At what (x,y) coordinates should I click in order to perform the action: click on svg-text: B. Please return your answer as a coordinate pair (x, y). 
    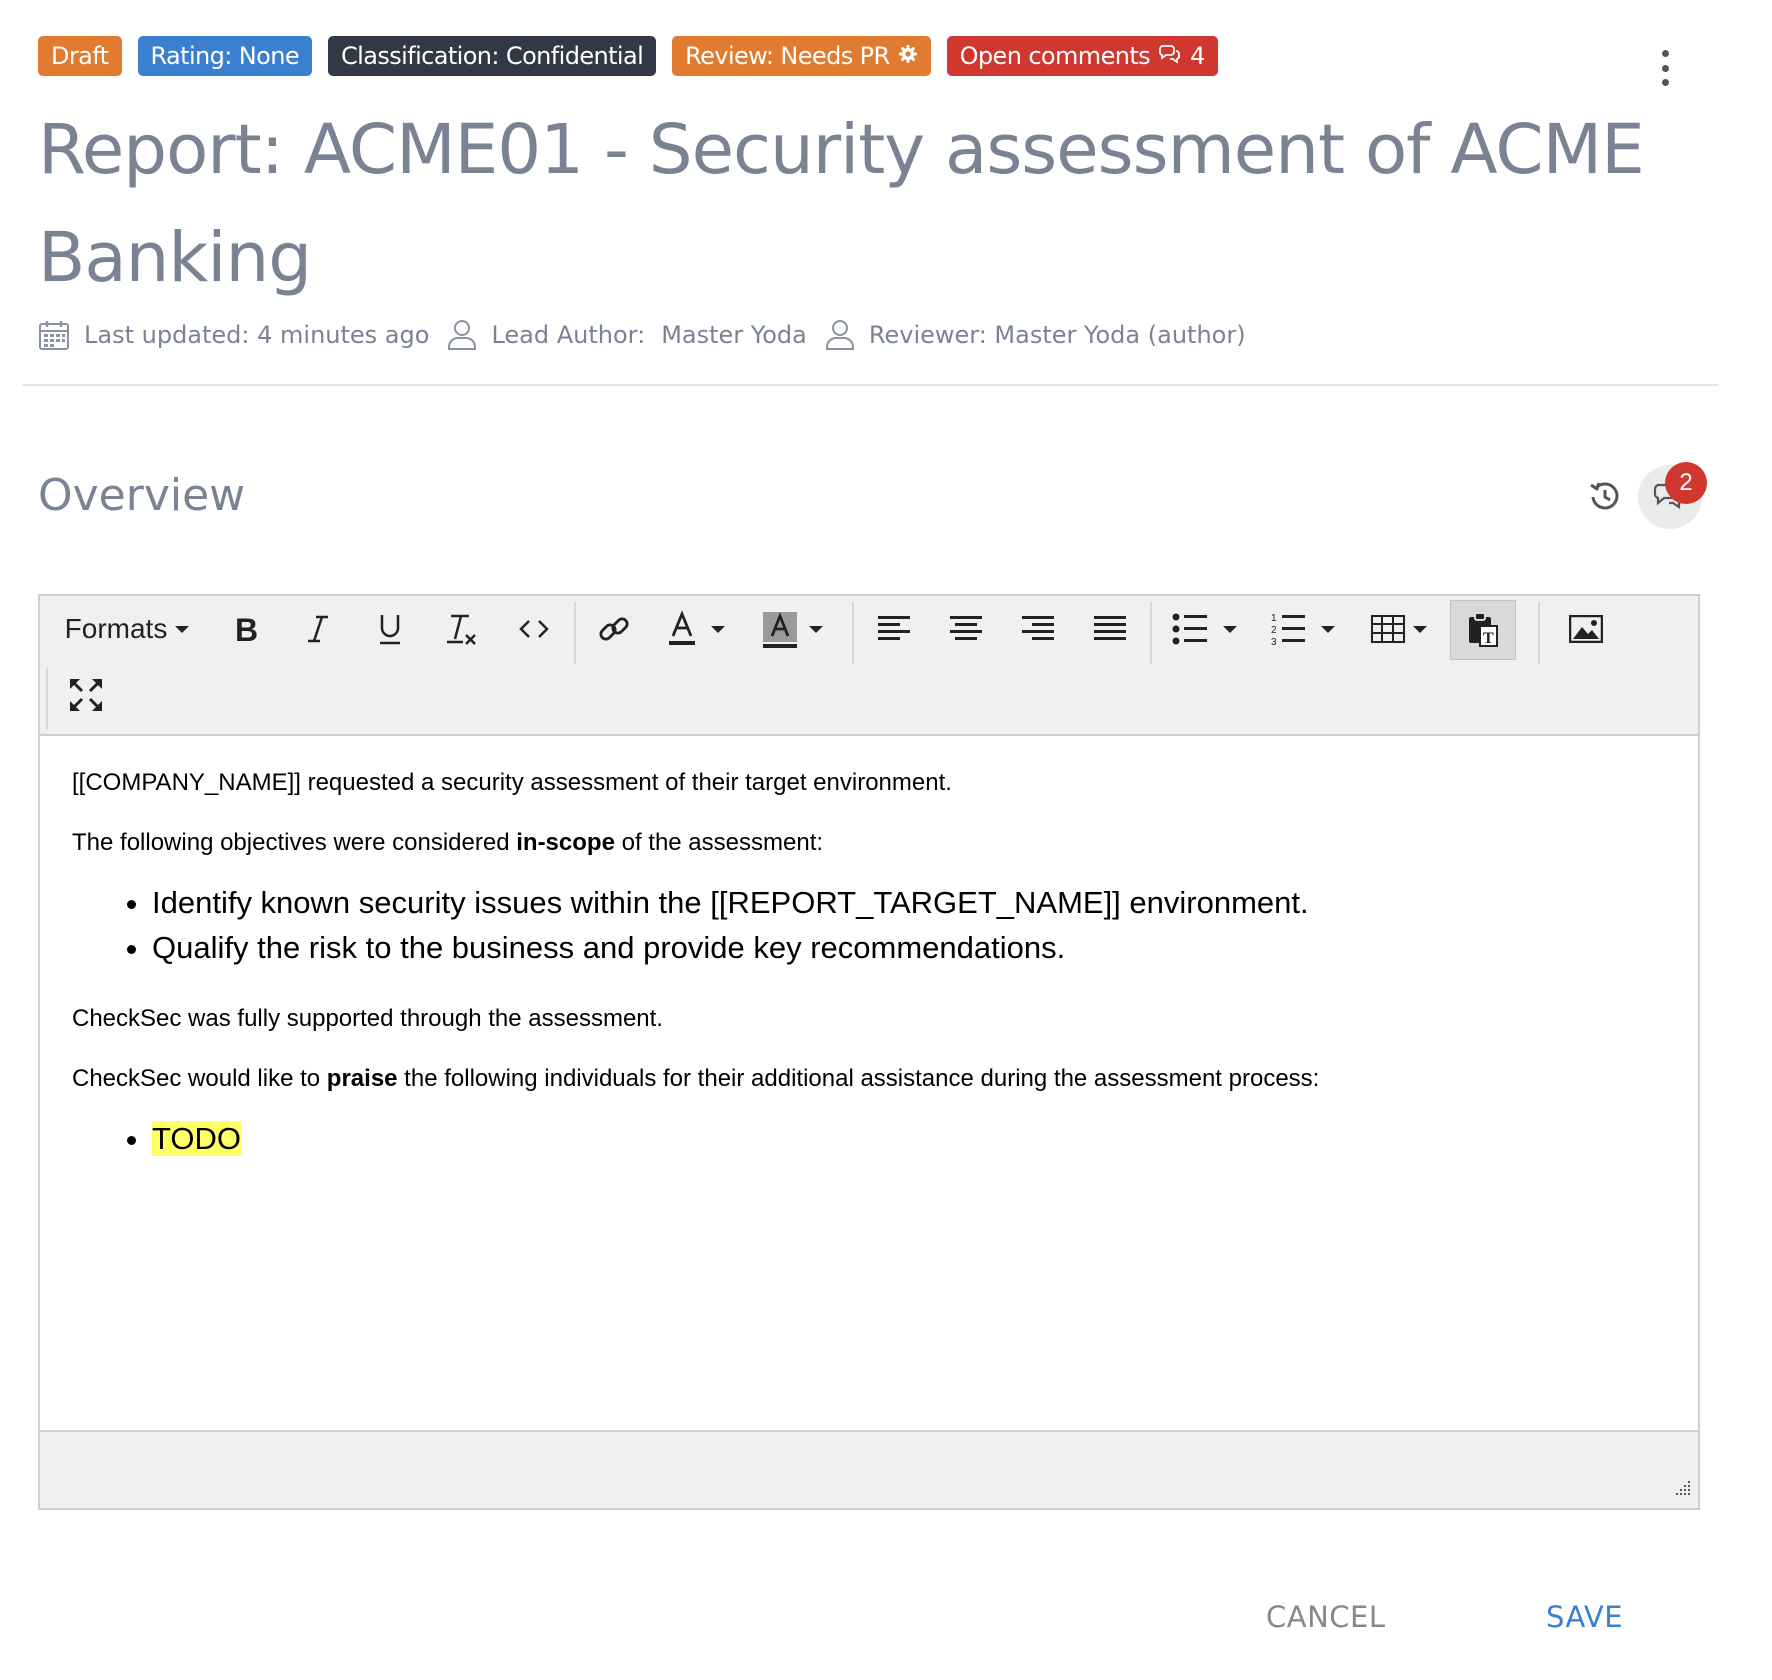
    Looking at the image, I should click on (246, 629).